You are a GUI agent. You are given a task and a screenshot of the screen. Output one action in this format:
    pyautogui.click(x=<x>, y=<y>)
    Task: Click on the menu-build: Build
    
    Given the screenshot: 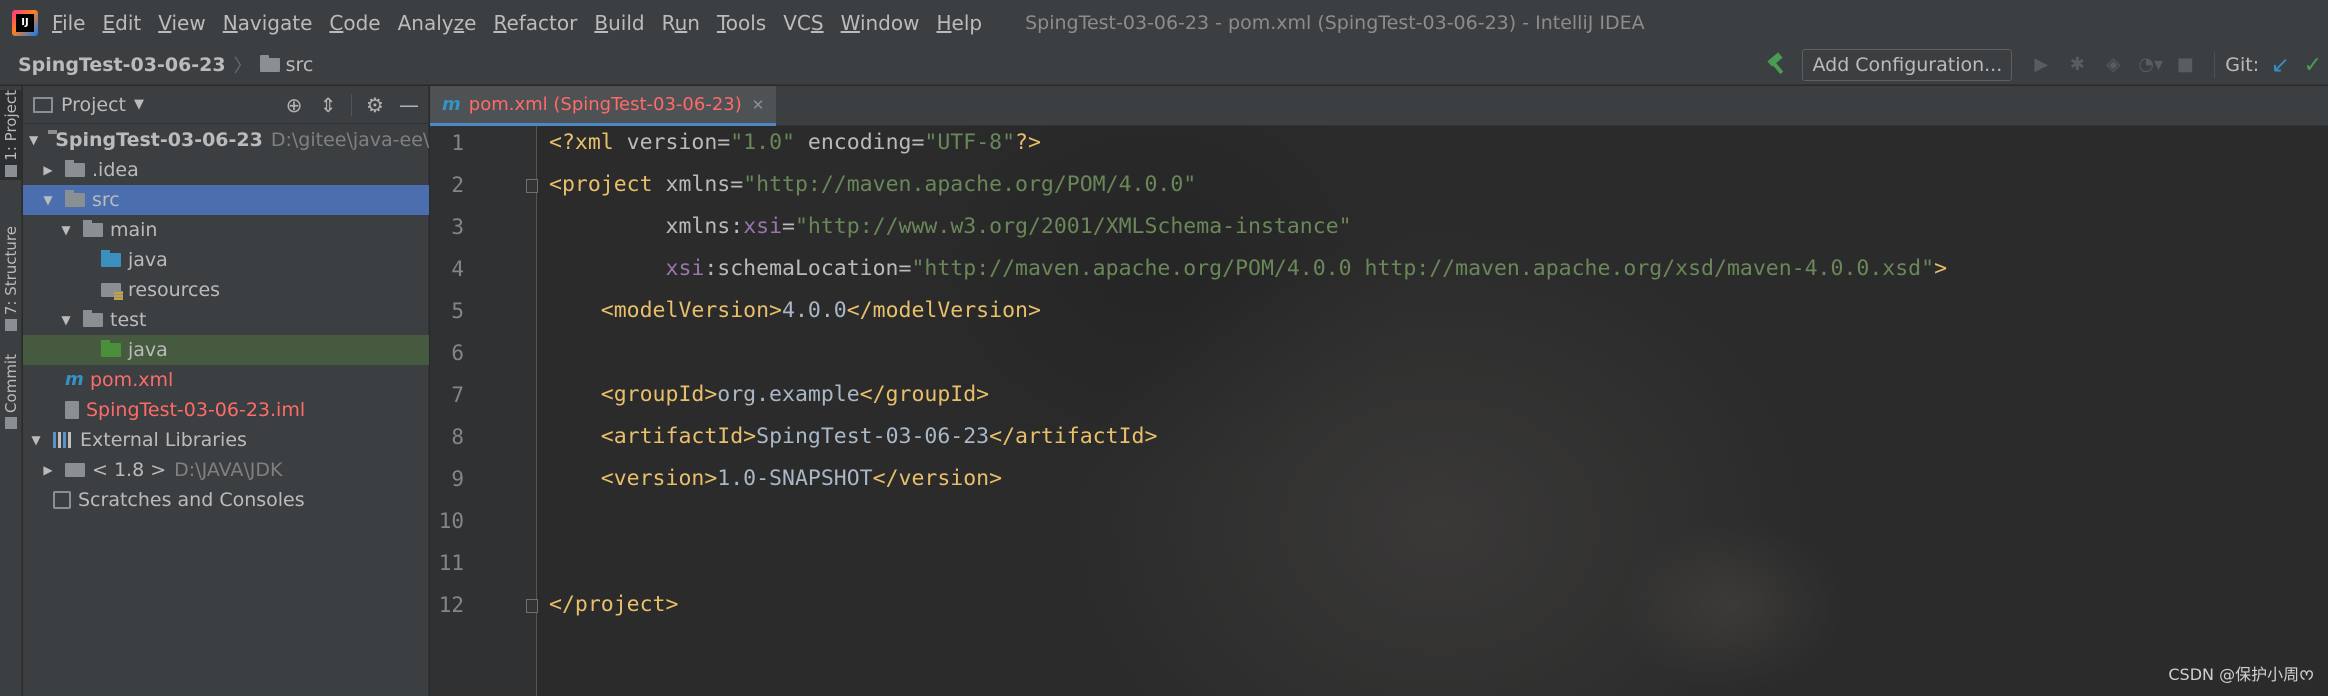 What is the action you would take?
    pyautogui.click(x=619, y=23)
    